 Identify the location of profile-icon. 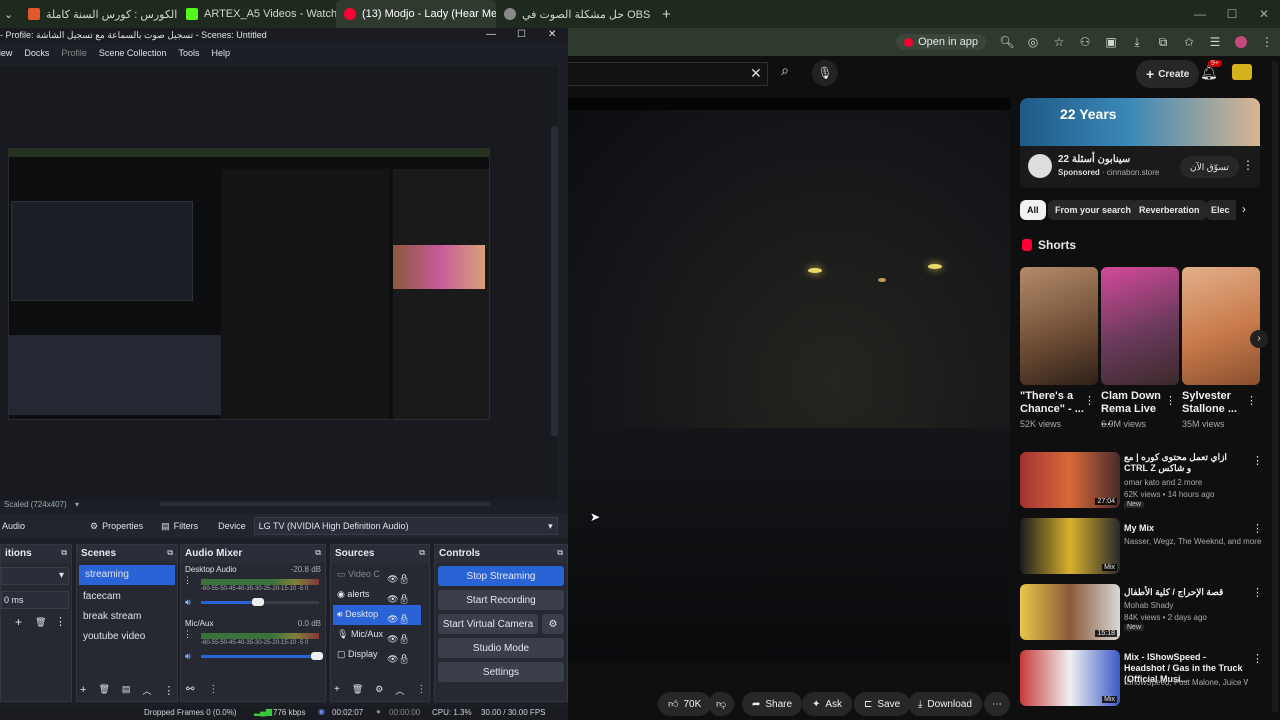
(1241, 42).